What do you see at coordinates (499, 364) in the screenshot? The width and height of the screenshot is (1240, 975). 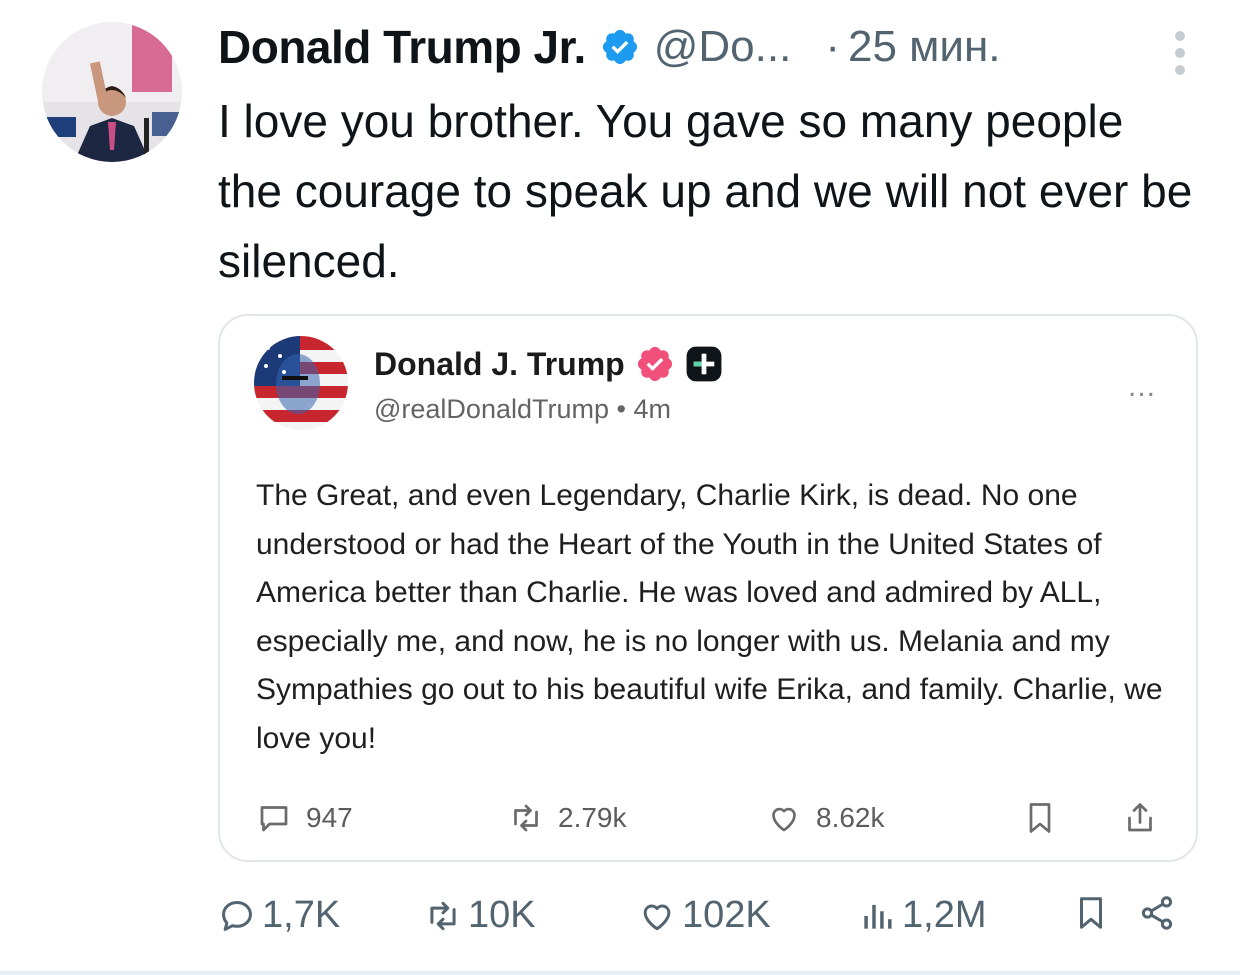 I see `quoted-author-name: Donald J. Trump` at bounding box center [499, 364].